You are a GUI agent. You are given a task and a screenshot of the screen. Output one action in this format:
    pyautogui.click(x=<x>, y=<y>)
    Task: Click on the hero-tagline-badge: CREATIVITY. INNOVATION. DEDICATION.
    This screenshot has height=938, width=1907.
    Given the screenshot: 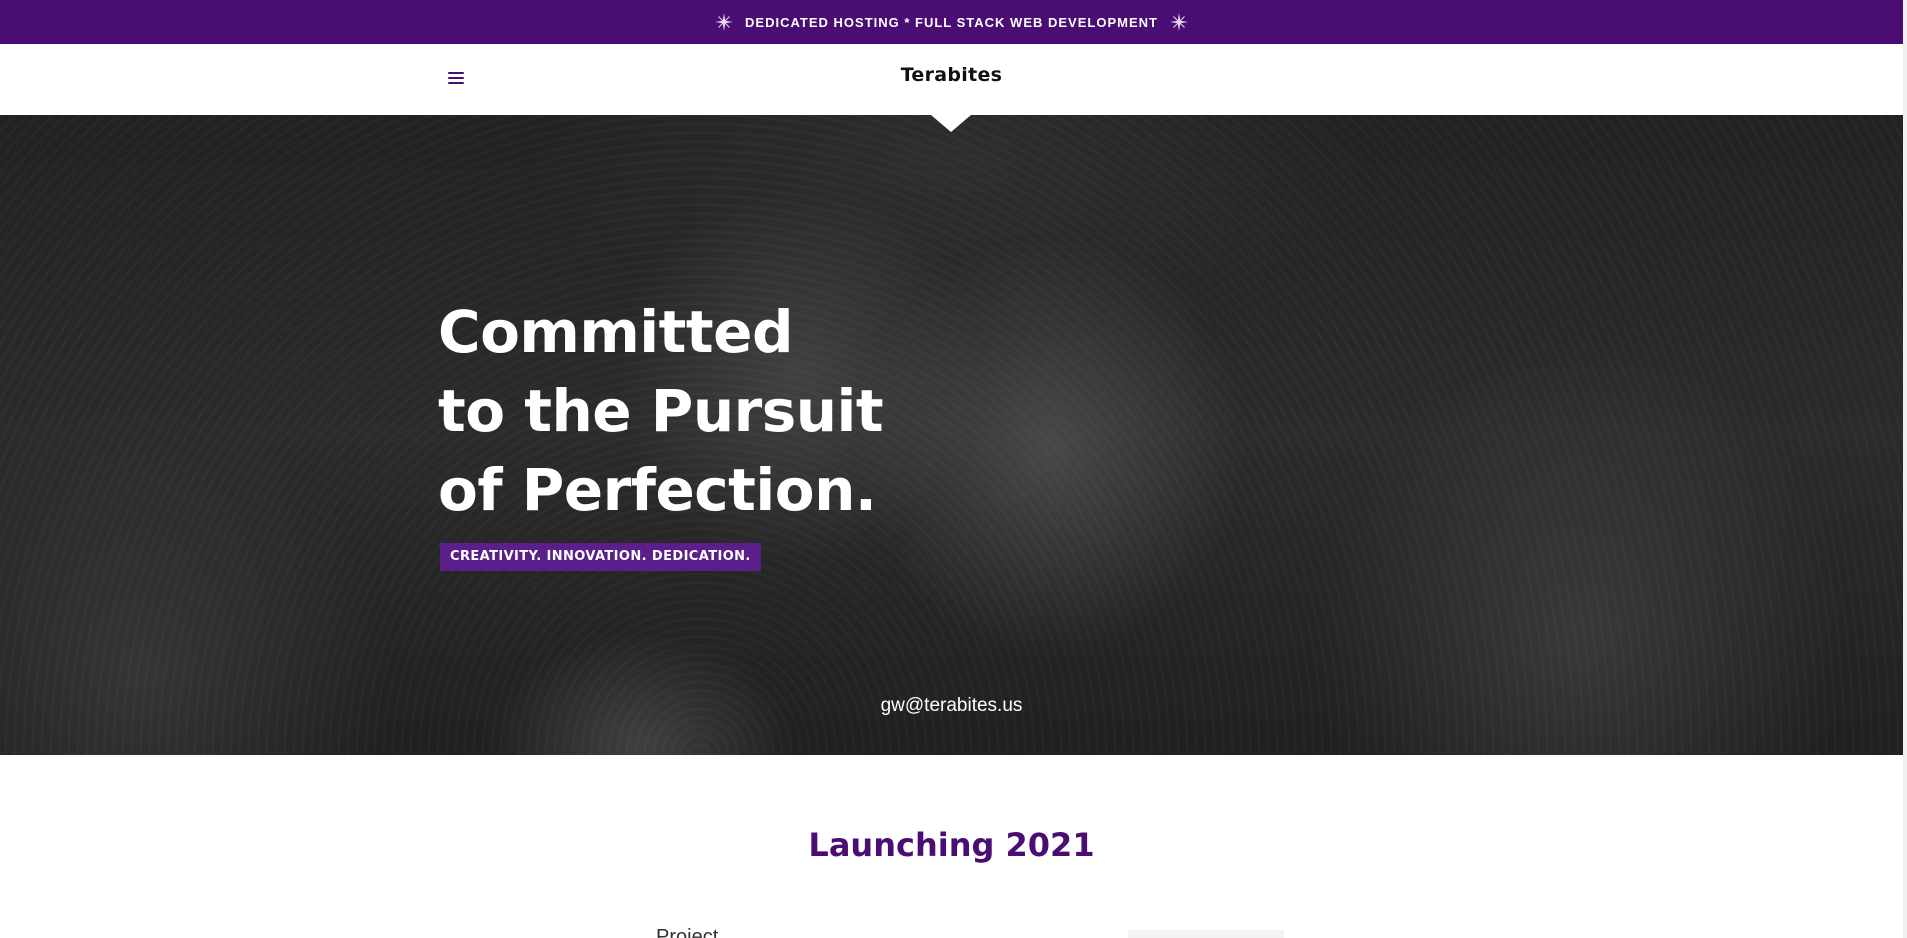 What is the action you would take?
    pyautogui.click(x=600, y=557)
    